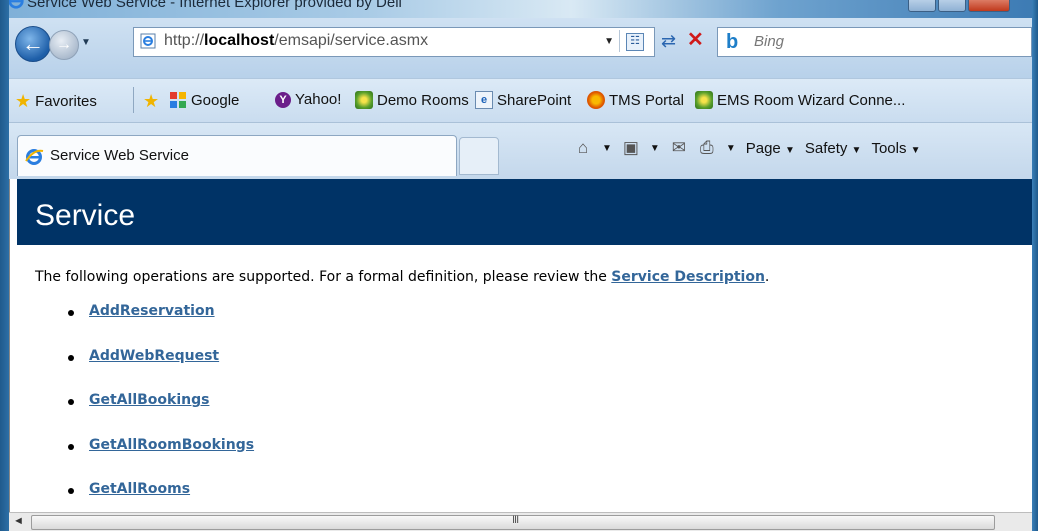 The width and height of the screenshot is (1038, 531). Describe the element at coordinates (655, 148) in the screenshot. I see `feeds-dropdown-icon: ▼` at that location.